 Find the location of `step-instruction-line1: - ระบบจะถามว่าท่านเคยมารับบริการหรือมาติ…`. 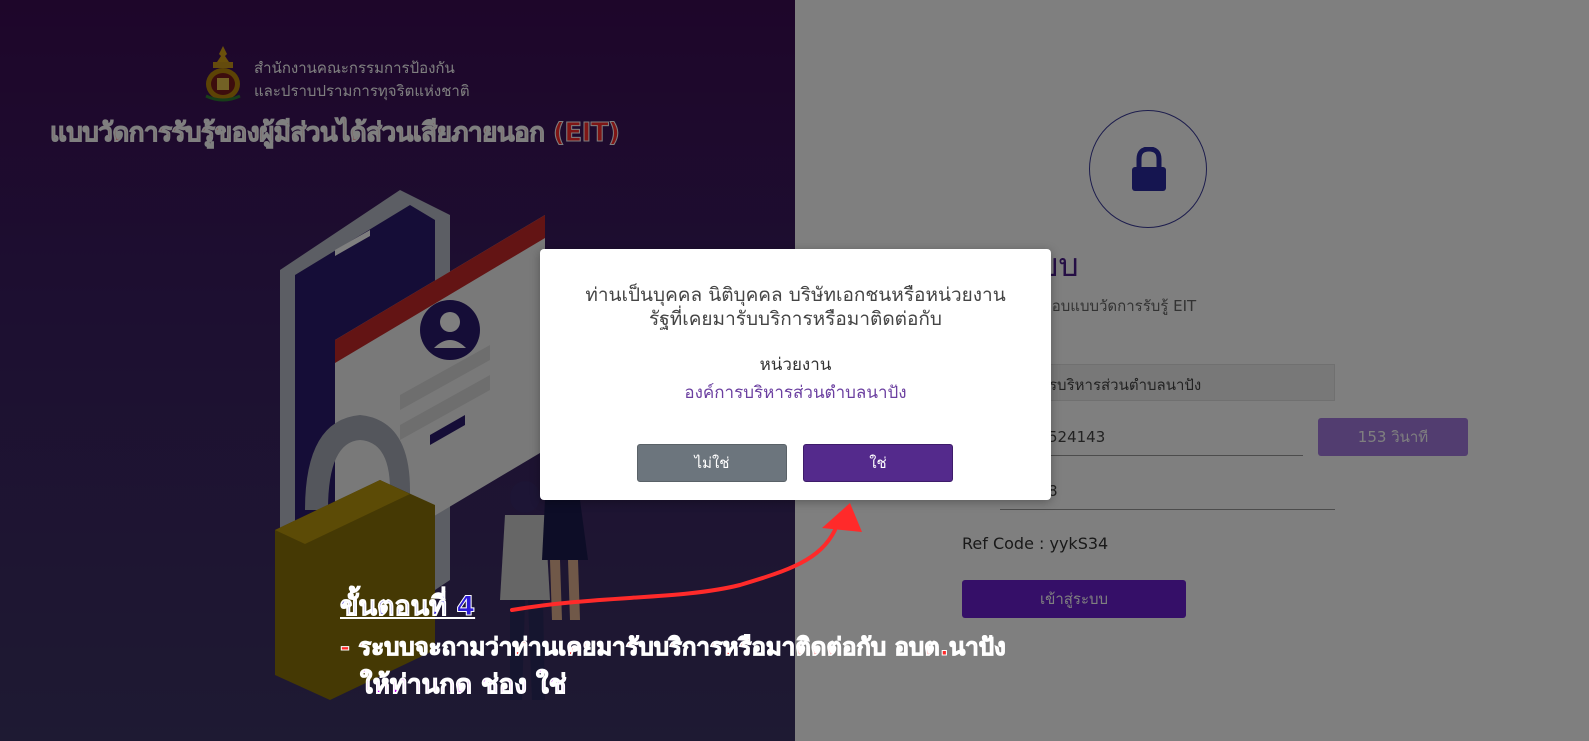

step-instruction-line1: - ระบบจะถามว่าท่านเคยมารับบริการหรือมาติ… is located at coordinates (673, 647).